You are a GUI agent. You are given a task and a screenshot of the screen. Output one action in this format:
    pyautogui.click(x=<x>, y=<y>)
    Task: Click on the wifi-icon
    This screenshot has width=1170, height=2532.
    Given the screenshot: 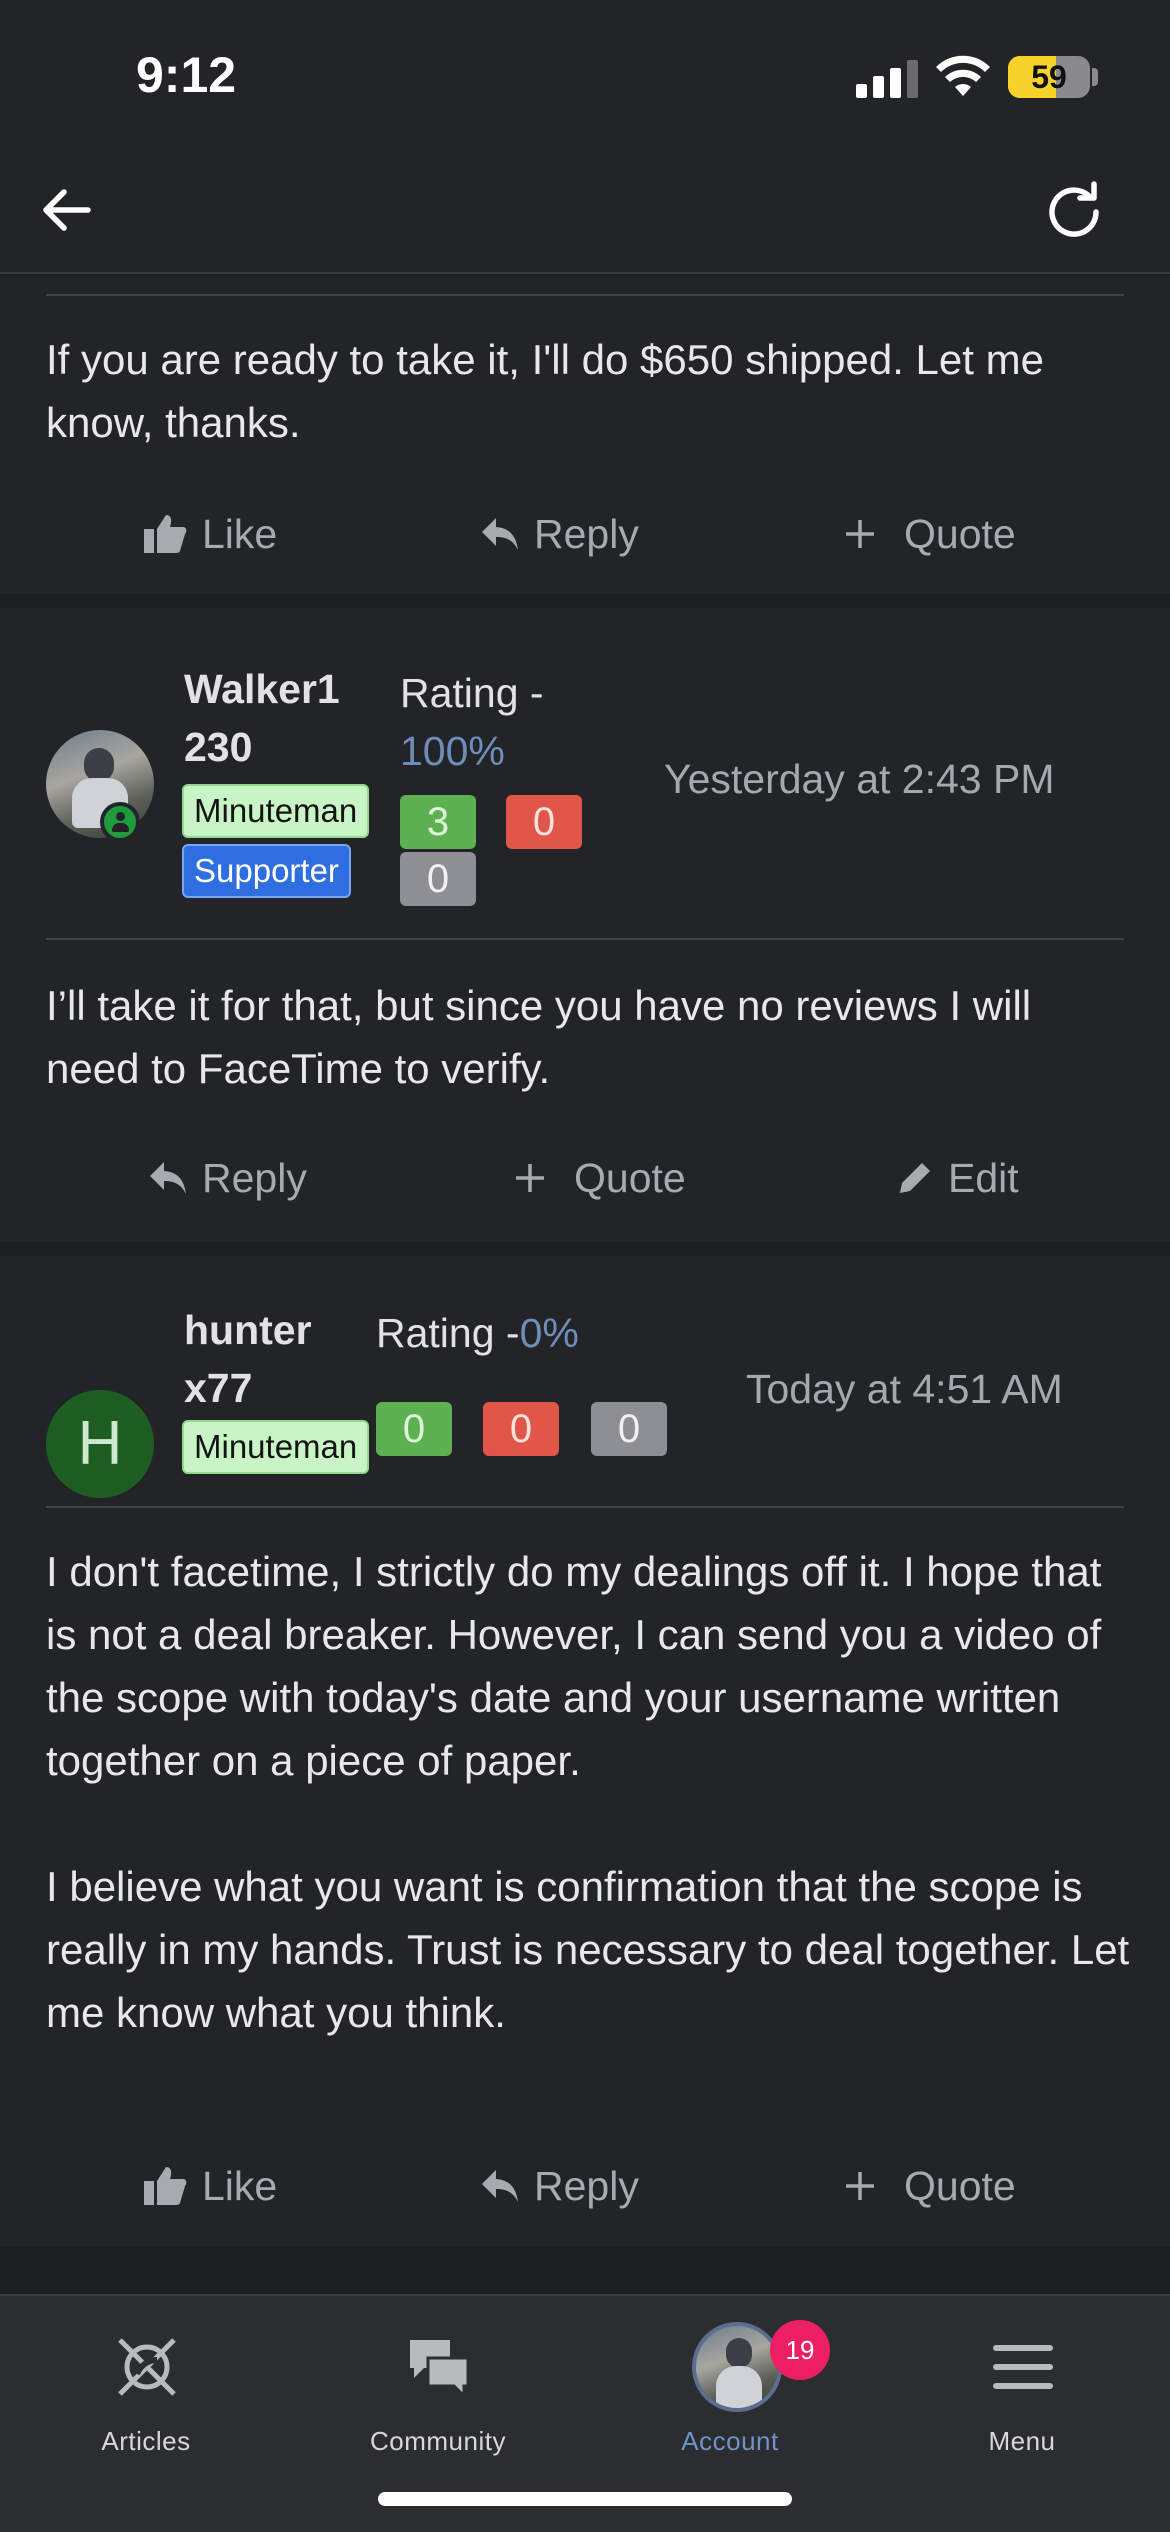 What is the action you would take?
    pyautogui.click(x=963, y=75)
    